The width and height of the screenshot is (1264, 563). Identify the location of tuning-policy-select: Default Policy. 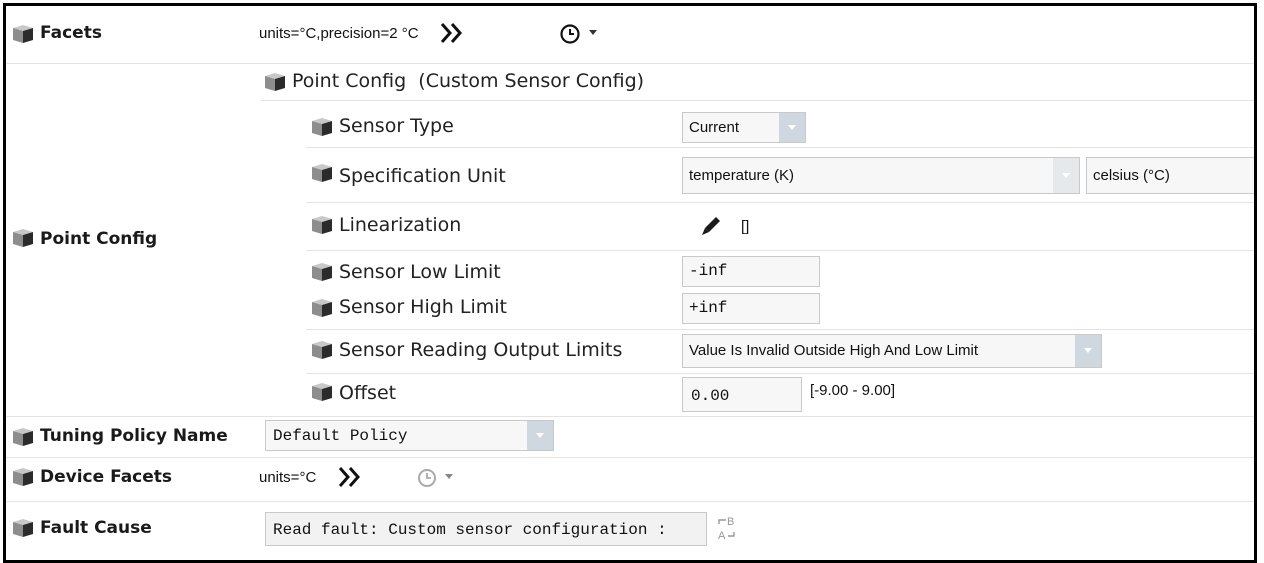
(409, 435).